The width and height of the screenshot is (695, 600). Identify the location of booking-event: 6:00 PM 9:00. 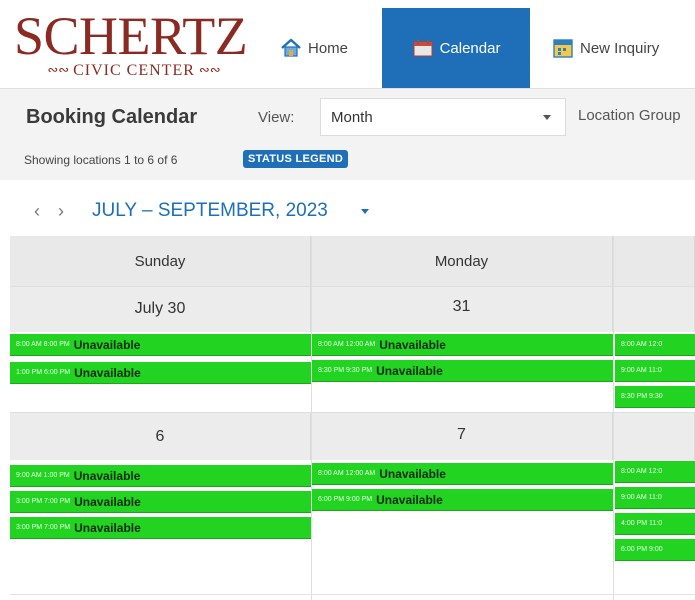
(655, 550).